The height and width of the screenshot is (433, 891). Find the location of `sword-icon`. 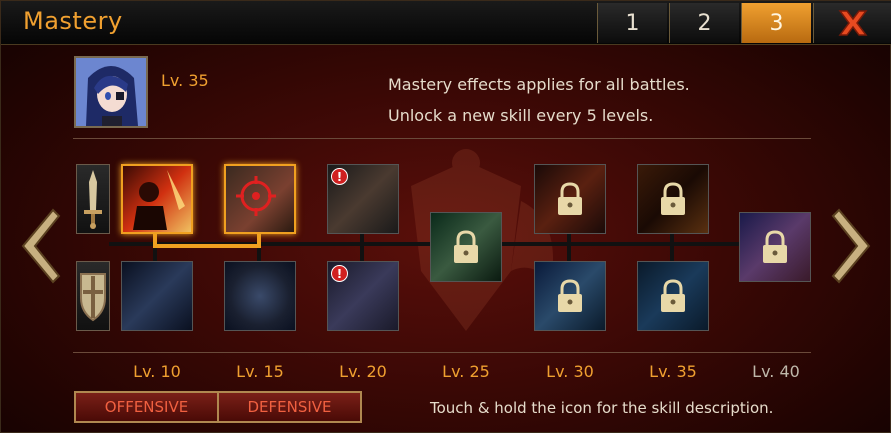

sword-icon is located at coordinates (93, 199).